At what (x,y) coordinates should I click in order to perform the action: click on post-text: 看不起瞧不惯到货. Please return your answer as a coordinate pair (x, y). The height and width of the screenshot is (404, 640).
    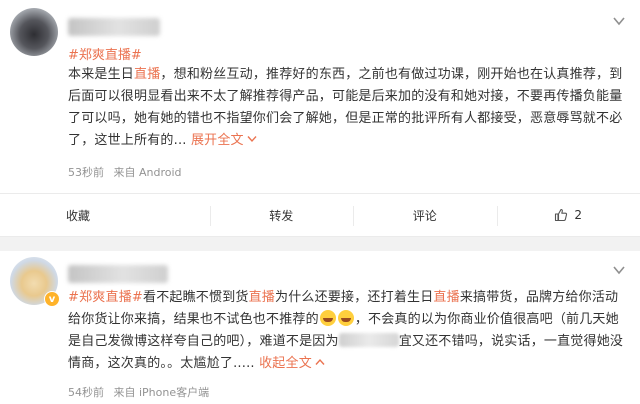
    Looking at the image, I should click on (196, 297).